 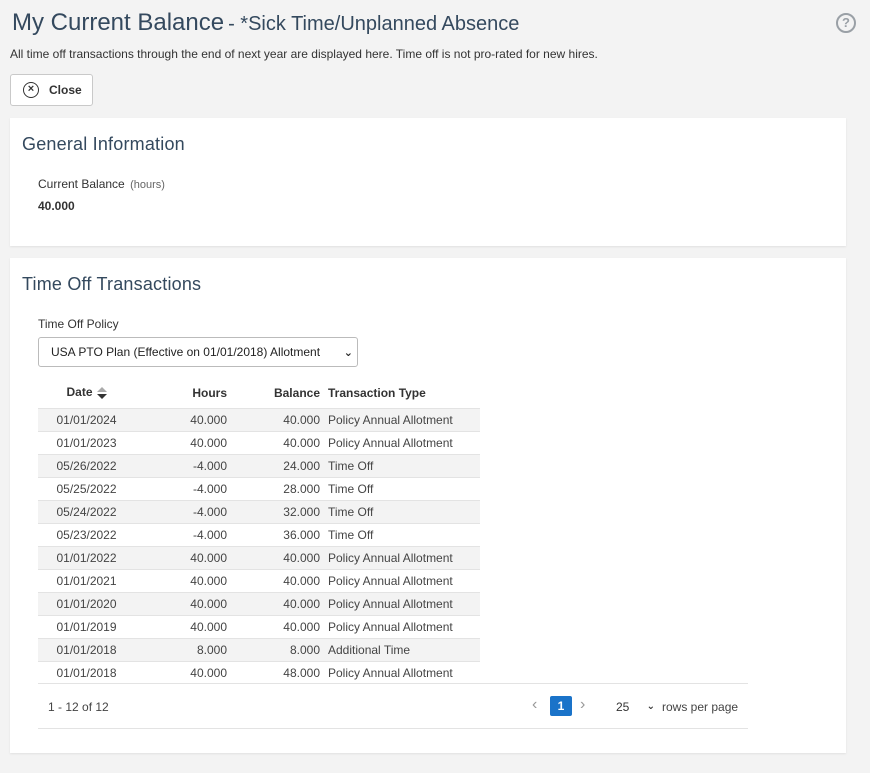 What do you see at coordinates (276, 465) in the screenshot?
I see `cell-balance: 24.000` at bounding box center [276, 465].